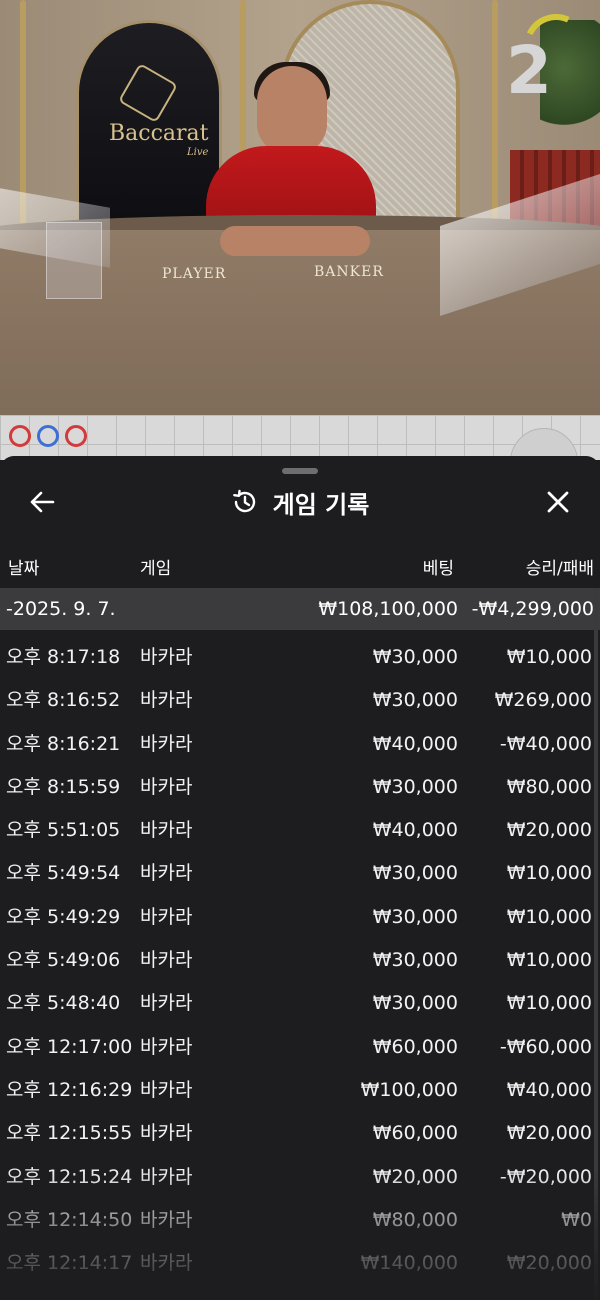  I want to click on history-row: 오후 8:17:18 바카라 ₩30,000 ₩10,000, so click(296, 657).